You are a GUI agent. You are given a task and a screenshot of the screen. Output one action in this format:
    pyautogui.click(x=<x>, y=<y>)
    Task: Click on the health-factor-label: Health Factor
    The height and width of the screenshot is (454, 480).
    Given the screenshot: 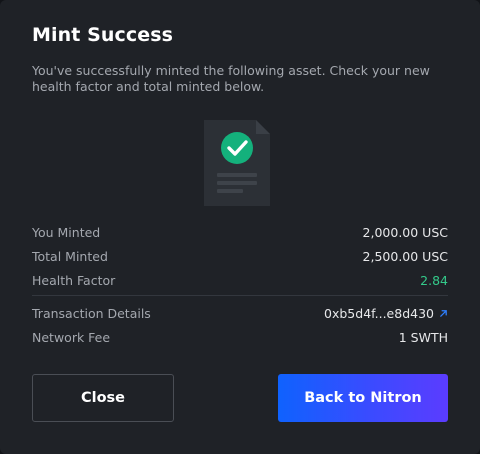 What is the action you would take?
    pyautogui.click(x=74, y=280)
    